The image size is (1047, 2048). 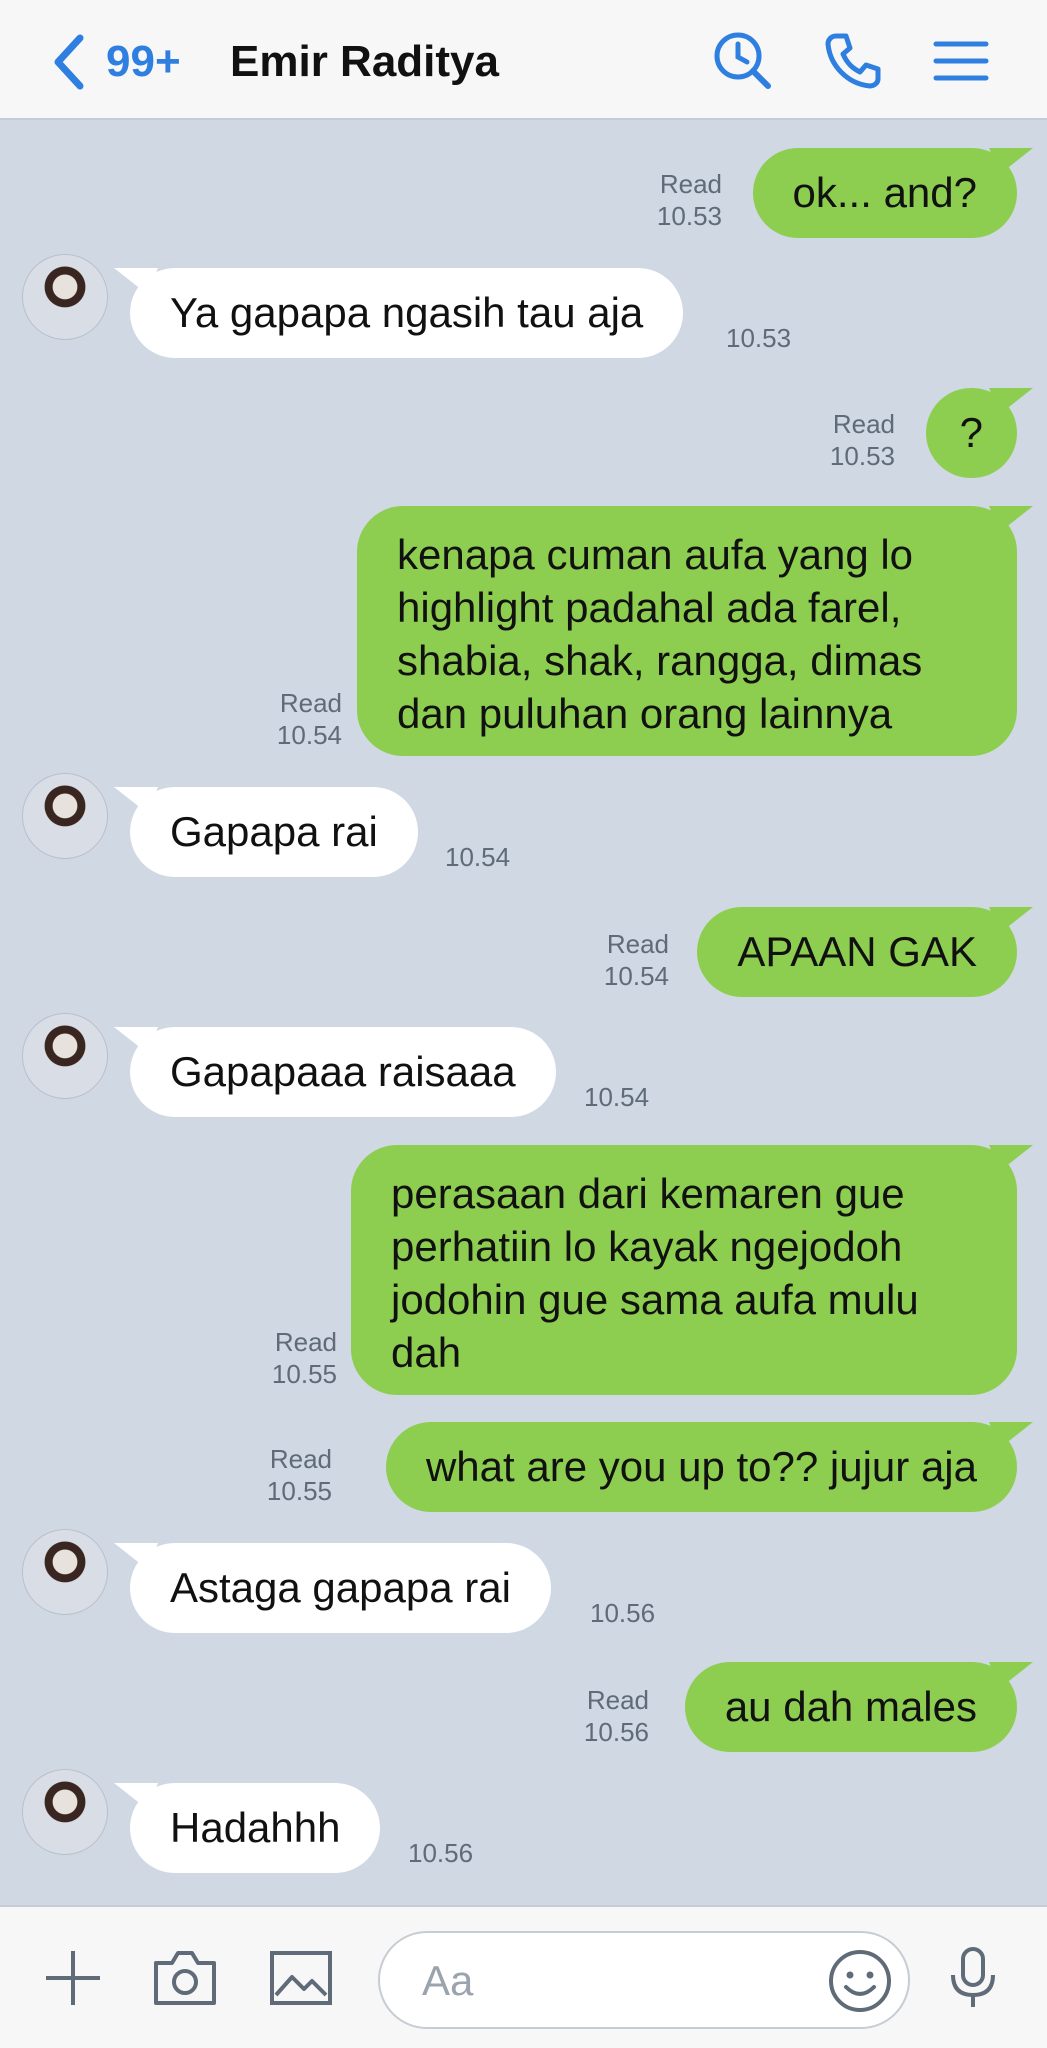 I want to click on message-text: what are you up to?? jujur aja, so click(x=701, y=1466).